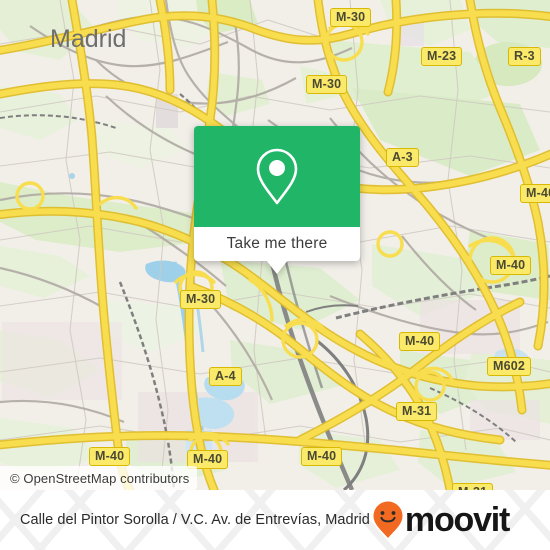 The height and width of the screenshot is (550, 550). Describe the element at coordinates (225, 376) in the screenshot. I see `road-shield: A-4` at that location.